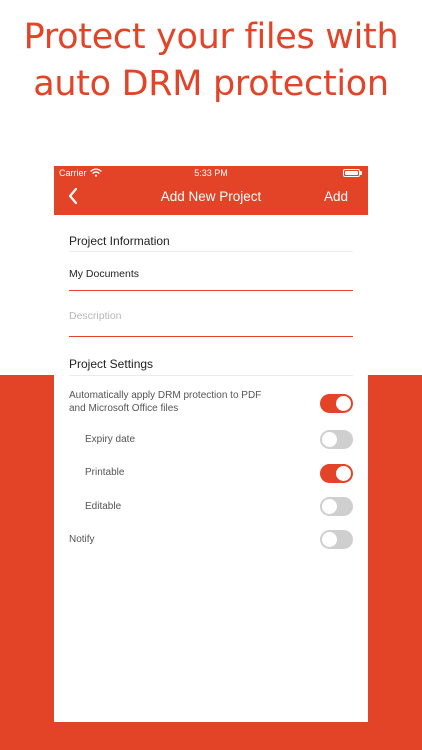 The image size is (422, 750). What do you see at coordinates (82, 539) in the screenshot?
I see `notify-label: Notify` at bounding box center [82, 539].